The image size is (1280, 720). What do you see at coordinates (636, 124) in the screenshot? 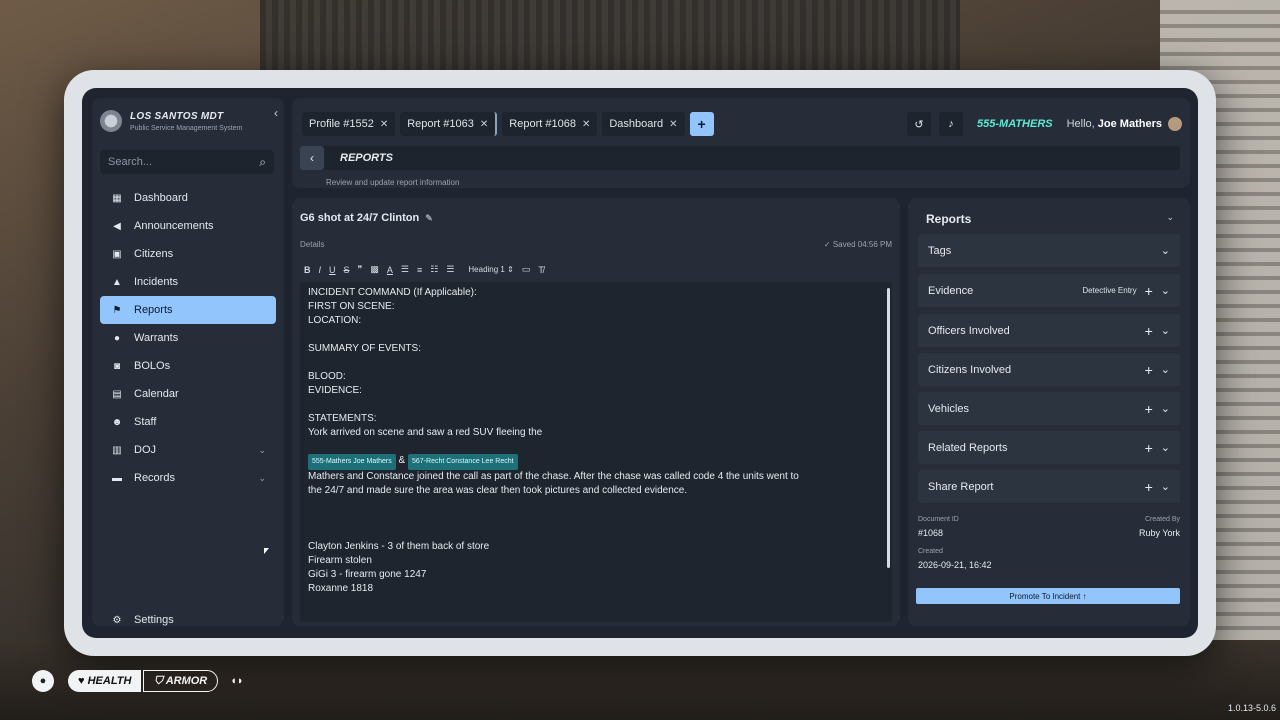
I see `tab-label: Dashboard` at bounding box center [636, 124].